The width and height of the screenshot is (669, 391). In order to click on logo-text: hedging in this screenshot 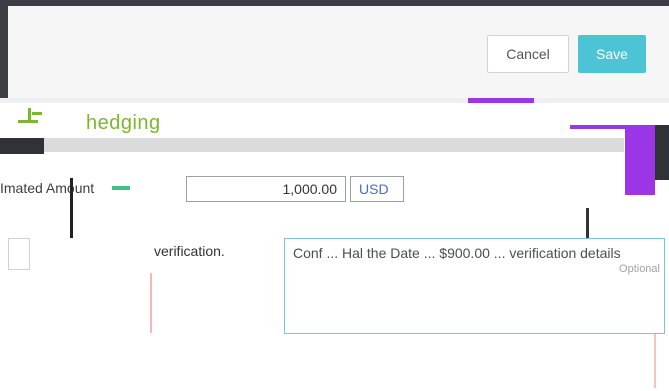, I will do `click(123, 123)`.